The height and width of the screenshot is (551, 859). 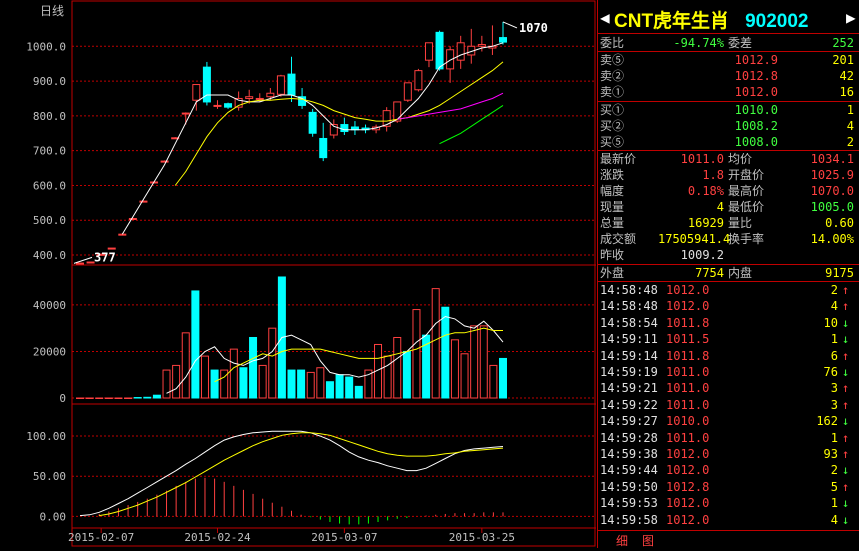 What do you see at coordinates (839, 273) in the screenshot?
I see `neipan-value: 9175` at bounding box center [839, 273].